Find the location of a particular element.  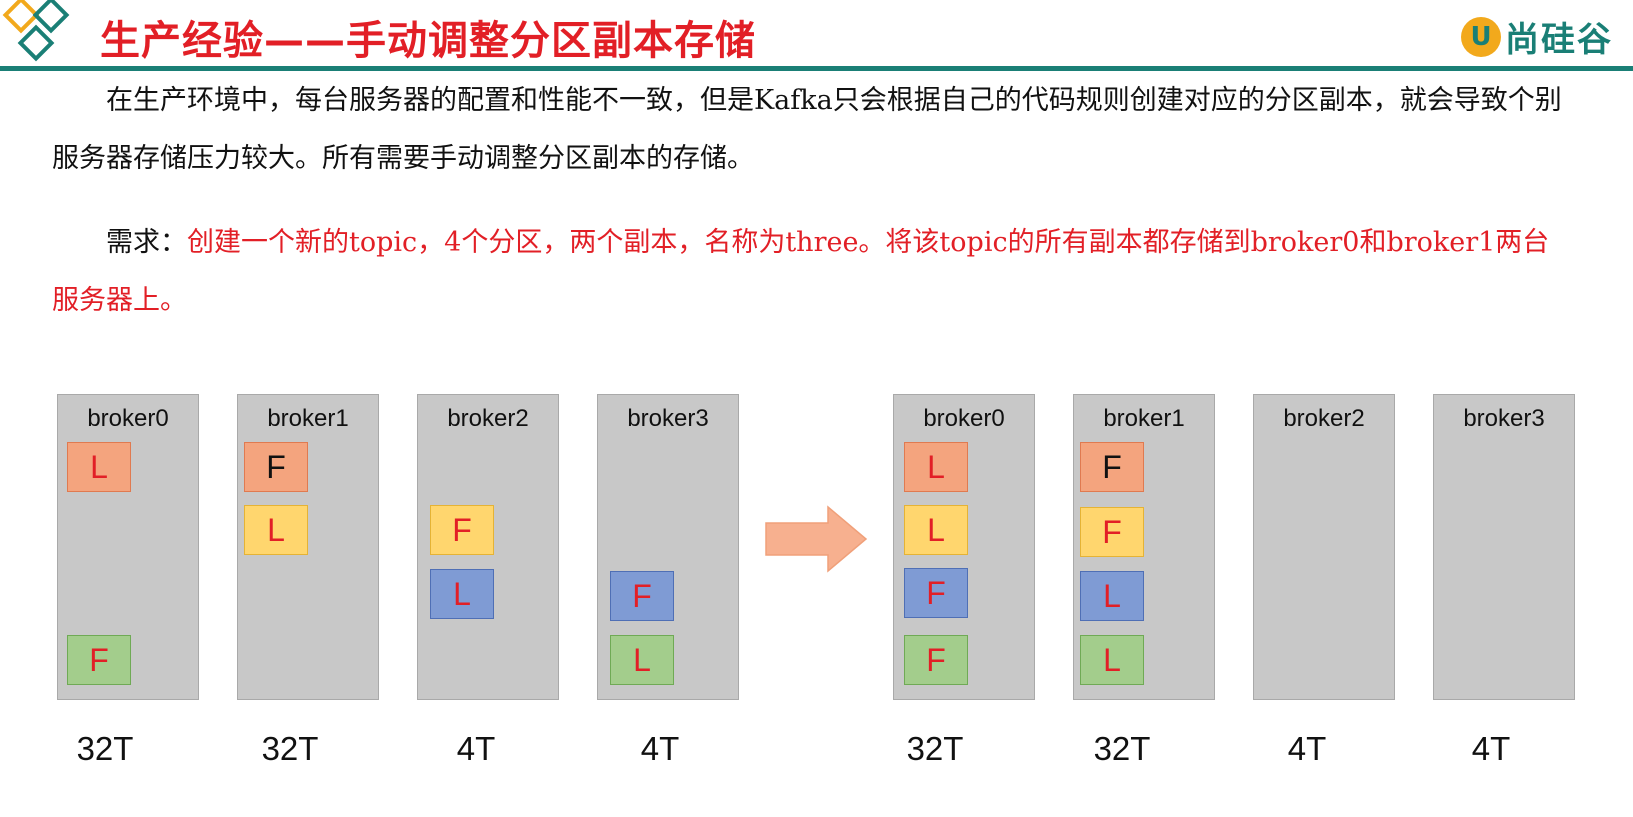

after-broker2-capacity: 4T is located at coordinates (1307, 748).